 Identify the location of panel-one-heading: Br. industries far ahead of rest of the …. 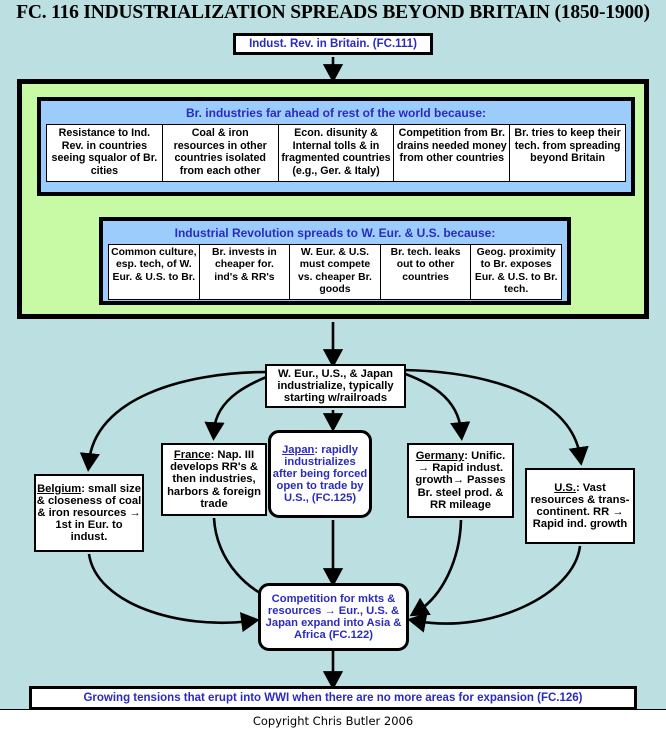
(336, 113).